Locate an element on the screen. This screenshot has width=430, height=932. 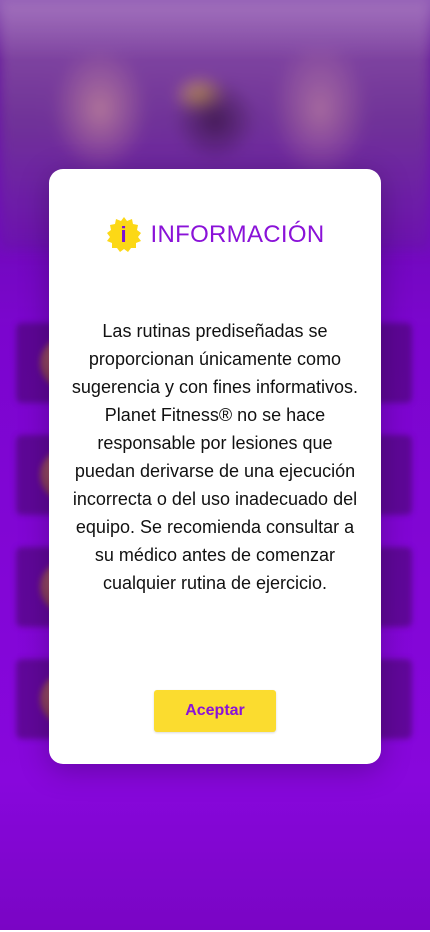
dialog-header: i INFORMACIÓN is located at coordinates (215, 235).